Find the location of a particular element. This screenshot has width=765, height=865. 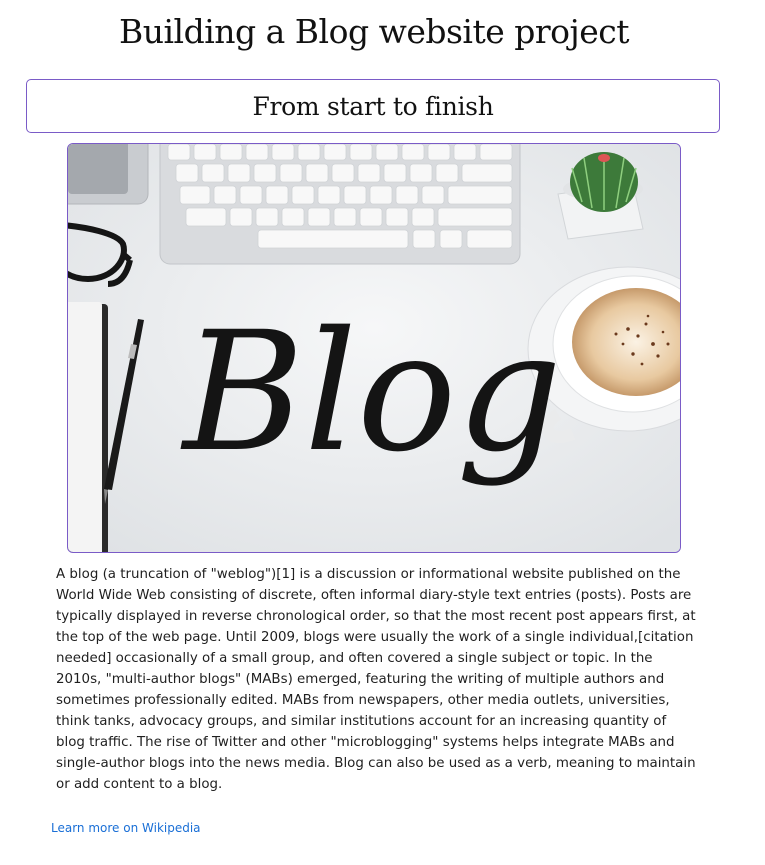

page-title: Building a Blog website project is located at coordinates (374, 31).